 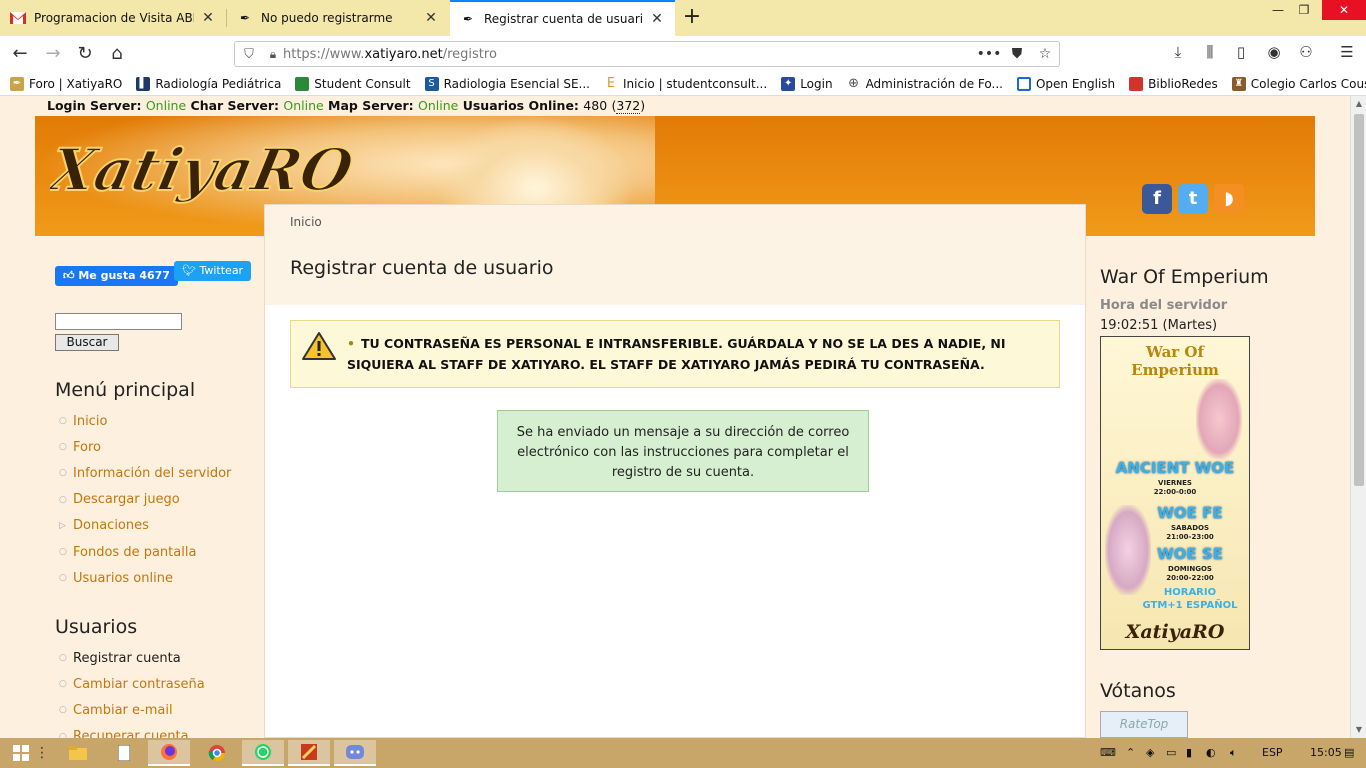 I want to click on page-scrollbar: ▲ ▼, so click(x=1358, y=417).